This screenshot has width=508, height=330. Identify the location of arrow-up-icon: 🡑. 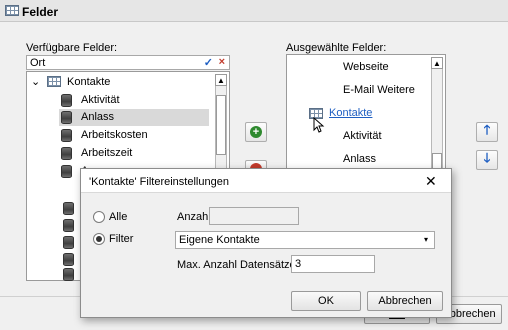
(487, 129).